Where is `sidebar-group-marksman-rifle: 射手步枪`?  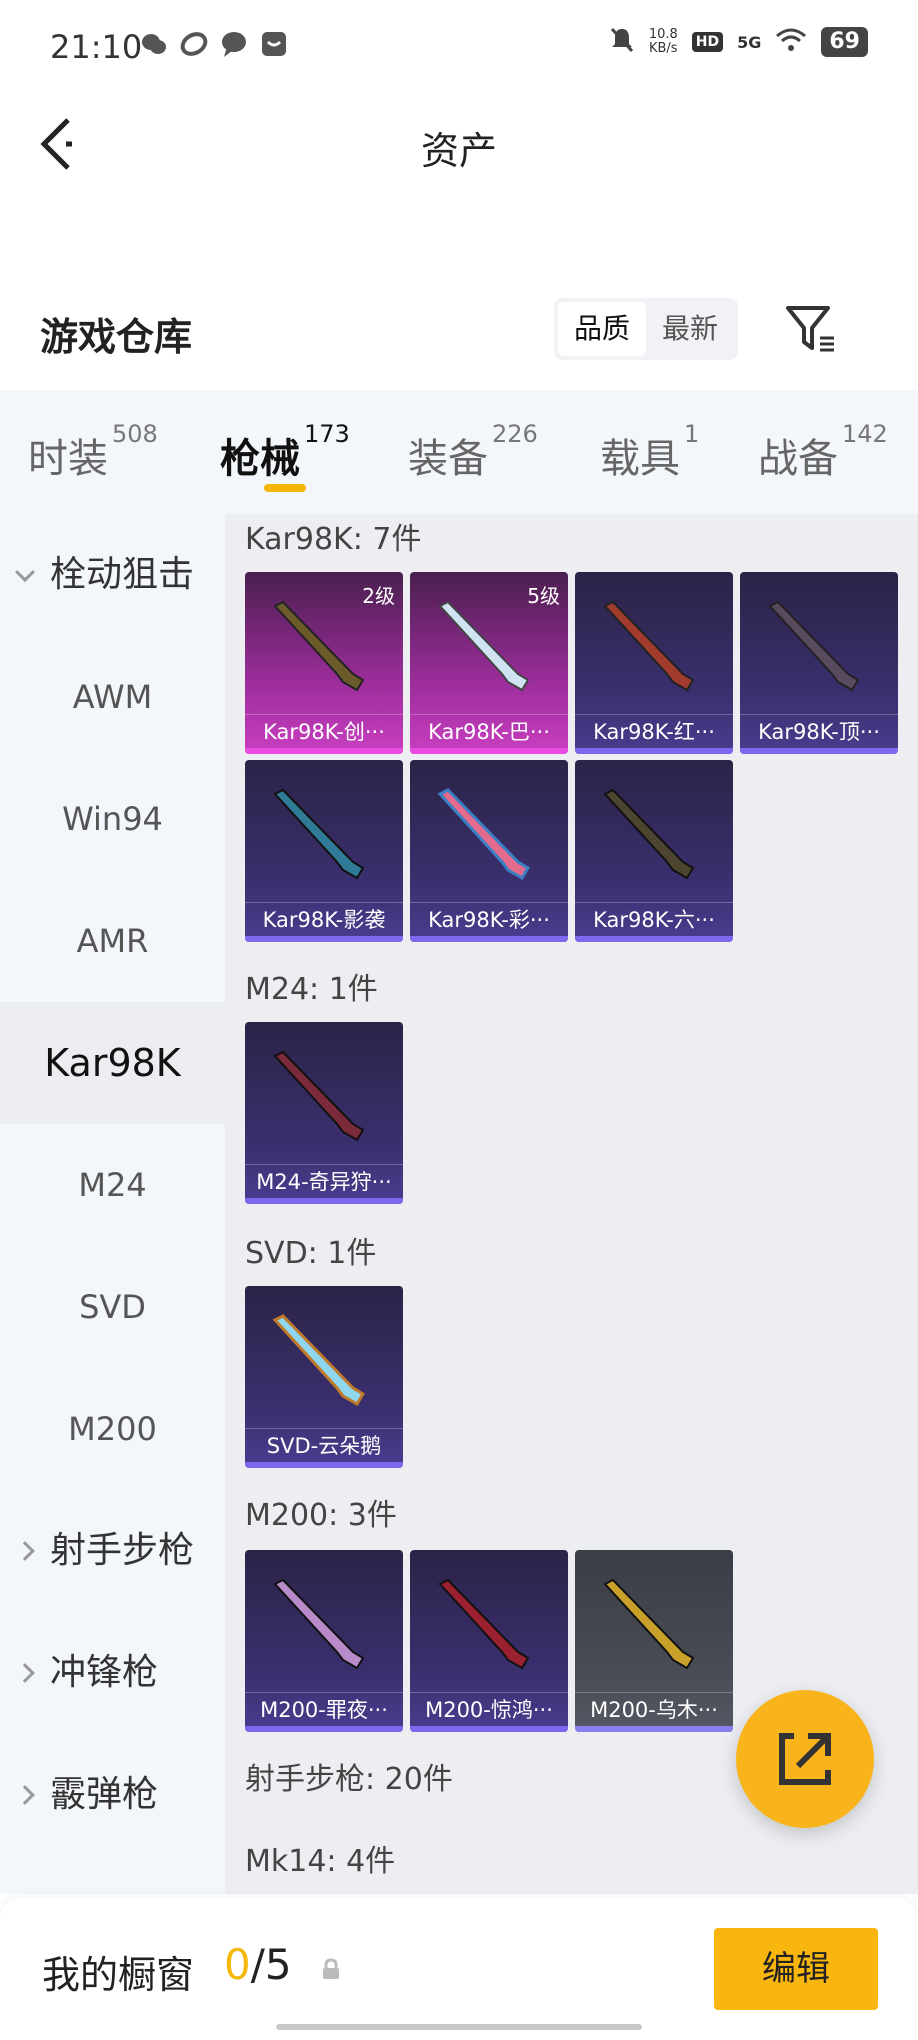
sidebar-group-marksman-rifle: 射手步枪 is located at coordinates (112, 1551).